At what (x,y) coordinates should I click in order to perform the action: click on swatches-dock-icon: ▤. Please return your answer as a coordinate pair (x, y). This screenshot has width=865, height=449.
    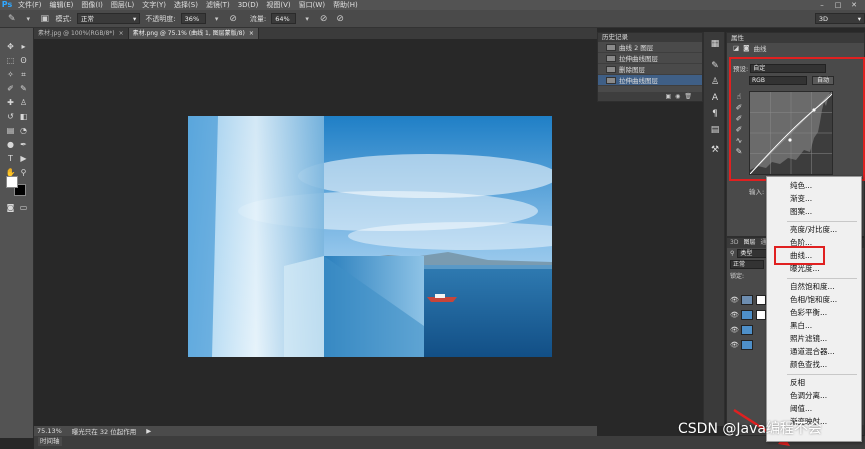
    Looking at the image, I should click on (715, 130).